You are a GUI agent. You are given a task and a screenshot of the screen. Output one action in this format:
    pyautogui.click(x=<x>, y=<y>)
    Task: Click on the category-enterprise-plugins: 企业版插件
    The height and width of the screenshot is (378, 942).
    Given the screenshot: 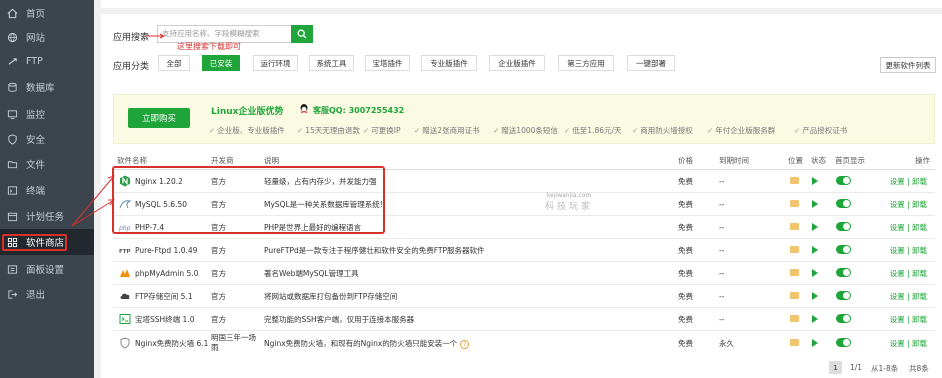 What is the action you would take?
    pyautogui.click(x=517, y=63)
    